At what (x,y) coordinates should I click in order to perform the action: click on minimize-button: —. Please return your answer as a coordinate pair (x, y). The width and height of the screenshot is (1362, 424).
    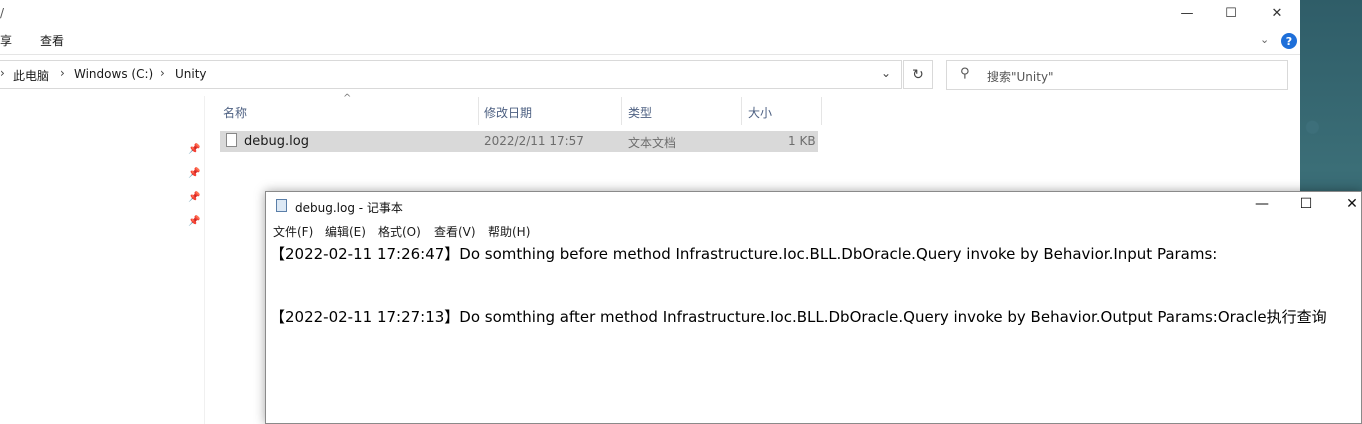
    Looking at the image, I should click on (1187, 13).